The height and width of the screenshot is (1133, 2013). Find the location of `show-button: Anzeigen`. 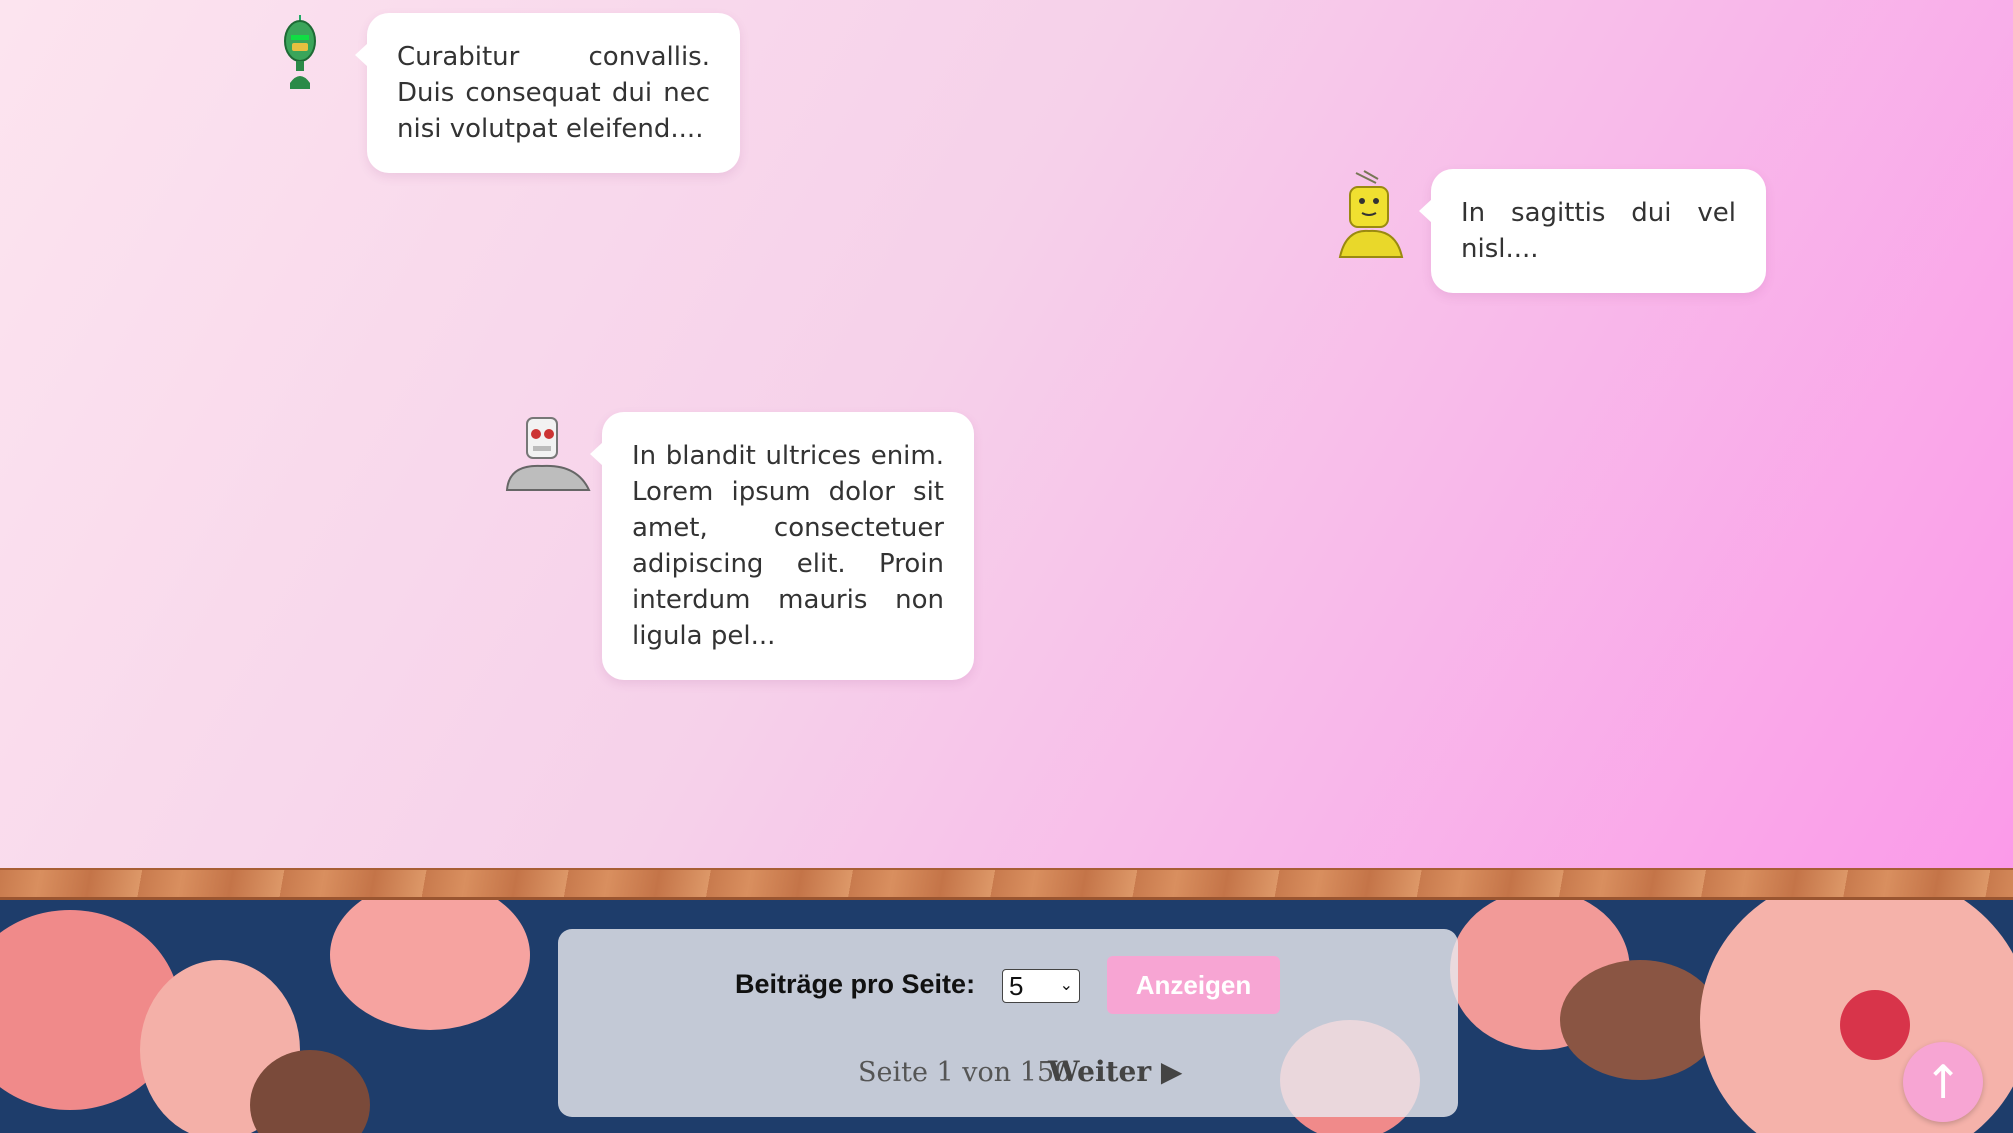

show-button: Anzeigen is located at coordinates (1193, 985).